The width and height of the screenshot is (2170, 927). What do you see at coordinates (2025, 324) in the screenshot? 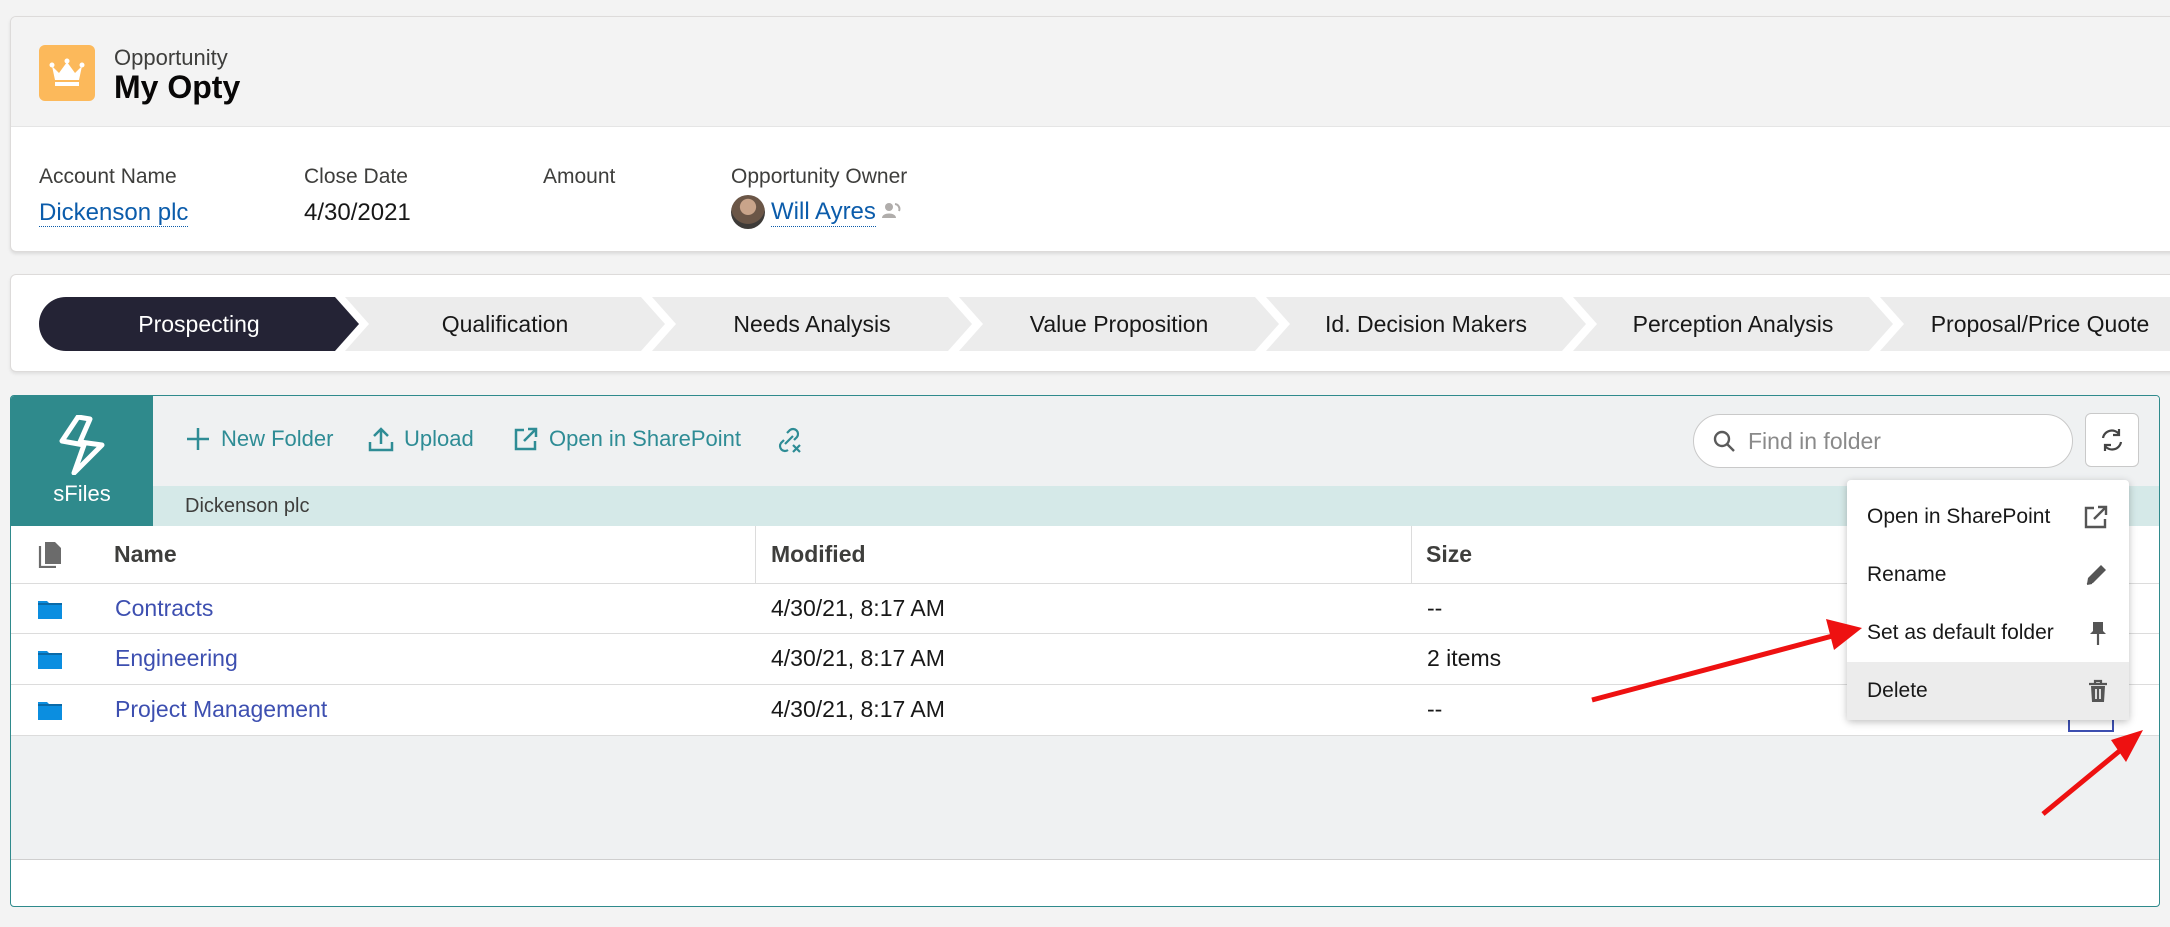
I see `path-stage-proposal-price-quote: Proposal/Price Quote` at bounding box center [2025, 324].